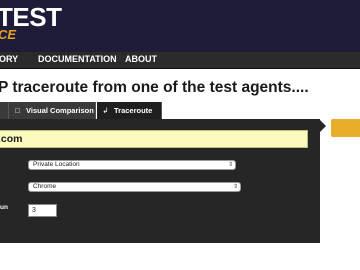  Describe the element at coordinates (9, 59) in the screenshot. I see `nav-item-history: ORY` at that location.